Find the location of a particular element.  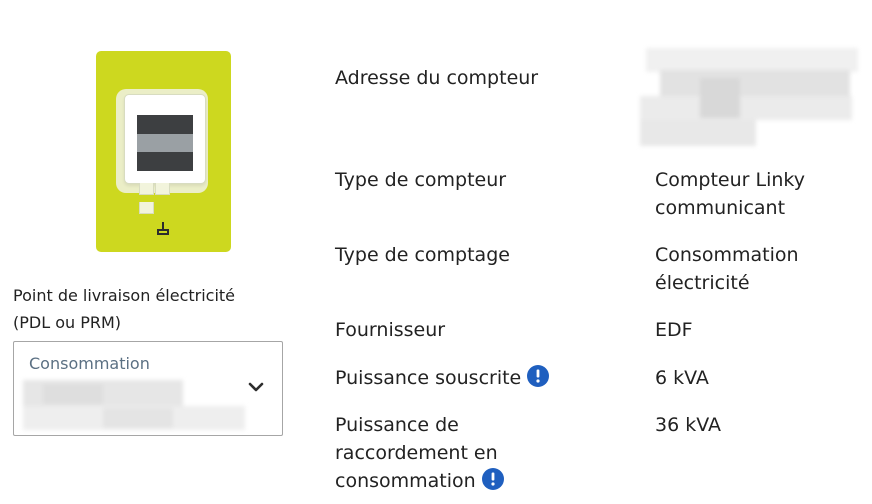

meter-illustration is located at coordinates (163, 151).